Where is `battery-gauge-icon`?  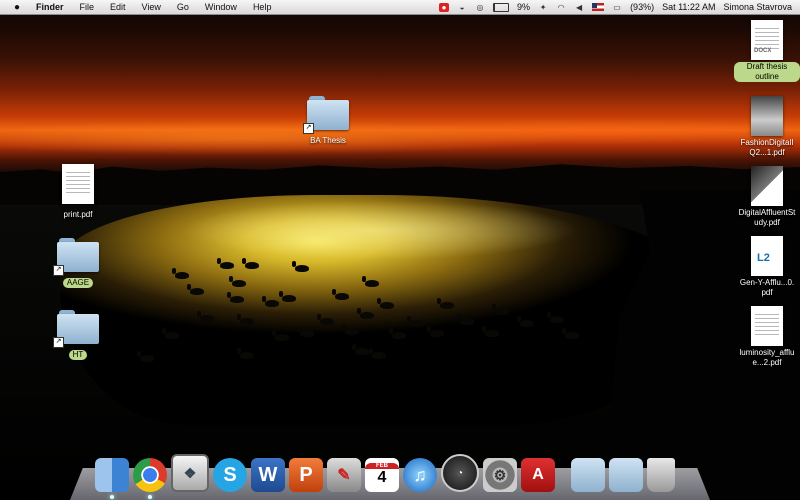 battery-gauge-icon is located at coordinates (501, 7).